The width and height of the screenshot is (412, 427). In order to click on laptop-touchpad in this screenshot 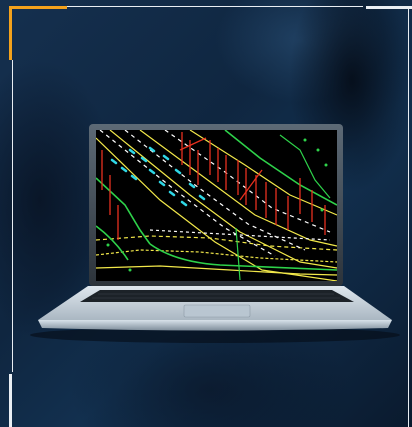, I will do `click(217, 311)`.